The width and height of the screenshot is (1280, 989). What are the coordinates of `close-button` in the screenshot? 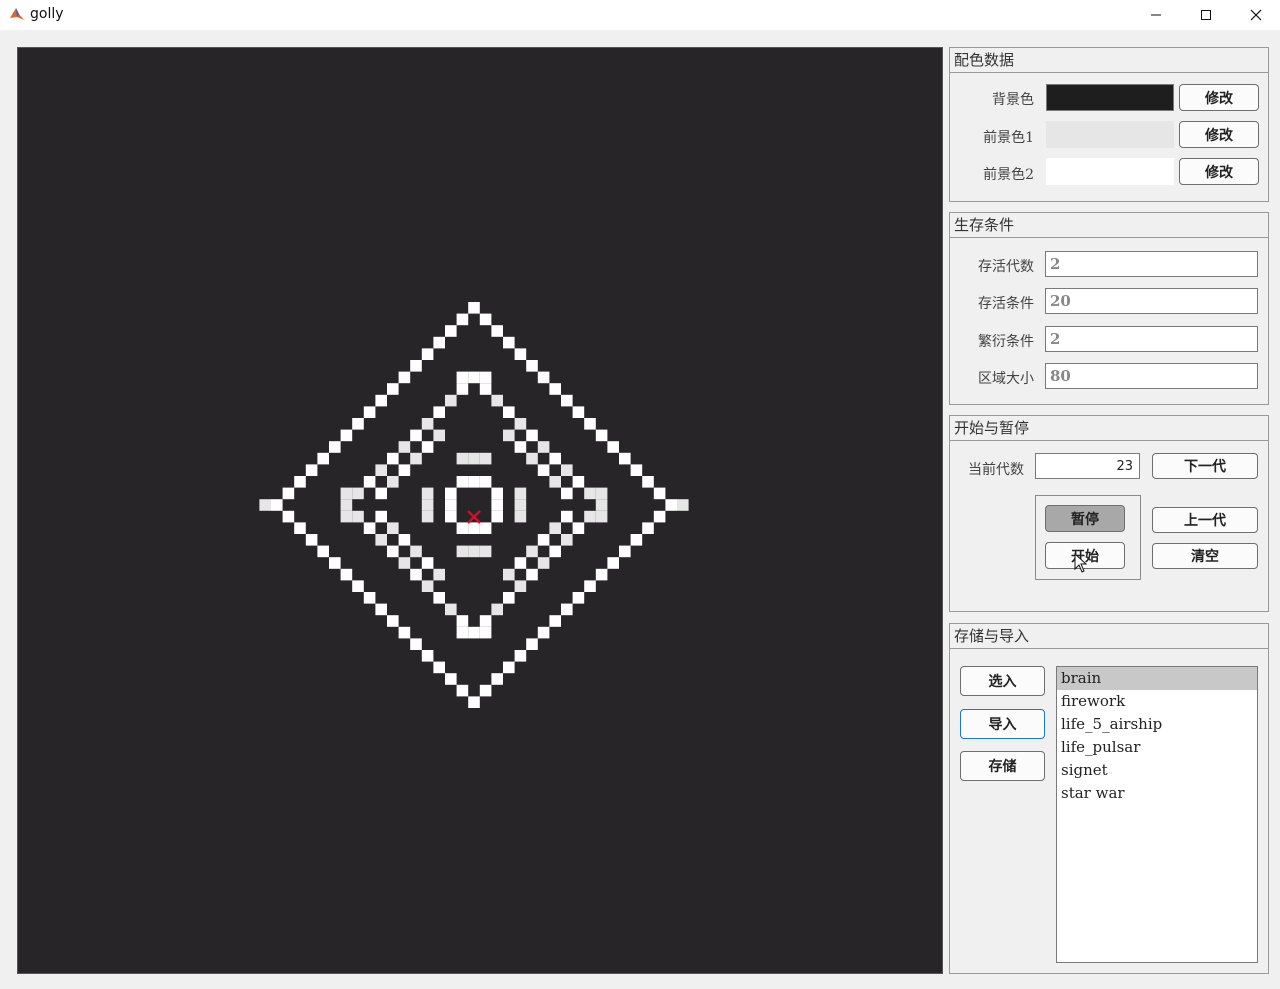 It's located at (1255, 15).